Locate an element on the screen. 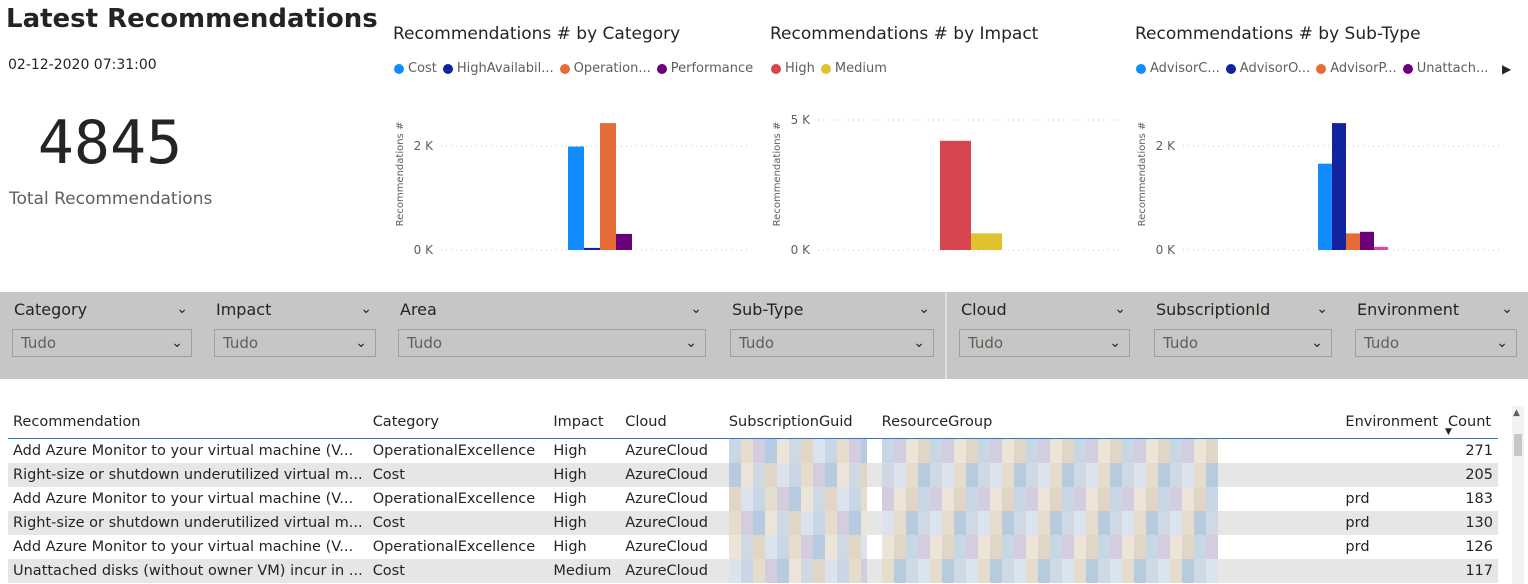 The image size is (1528, 584). cell-cloud: AzureCloud is located at coordinates (666, 451).